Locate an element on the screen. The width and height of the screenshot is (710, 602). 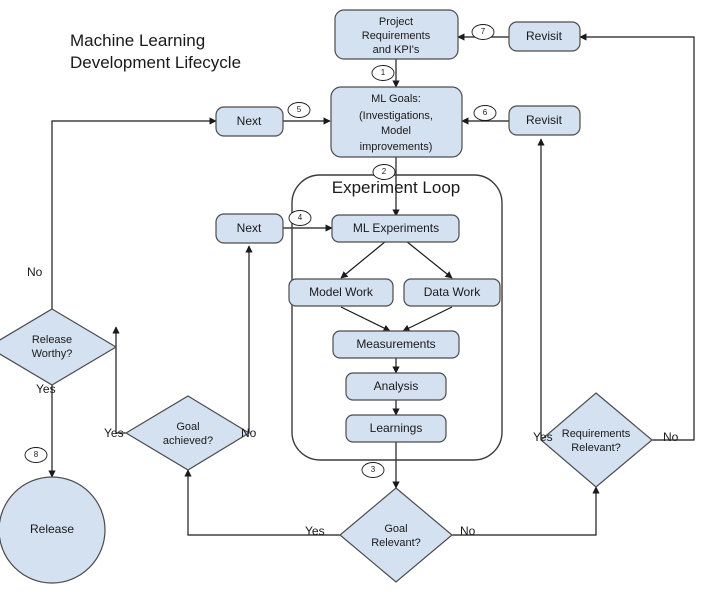
step-marker-2-label: 2 is located at coordinates (384, 171).